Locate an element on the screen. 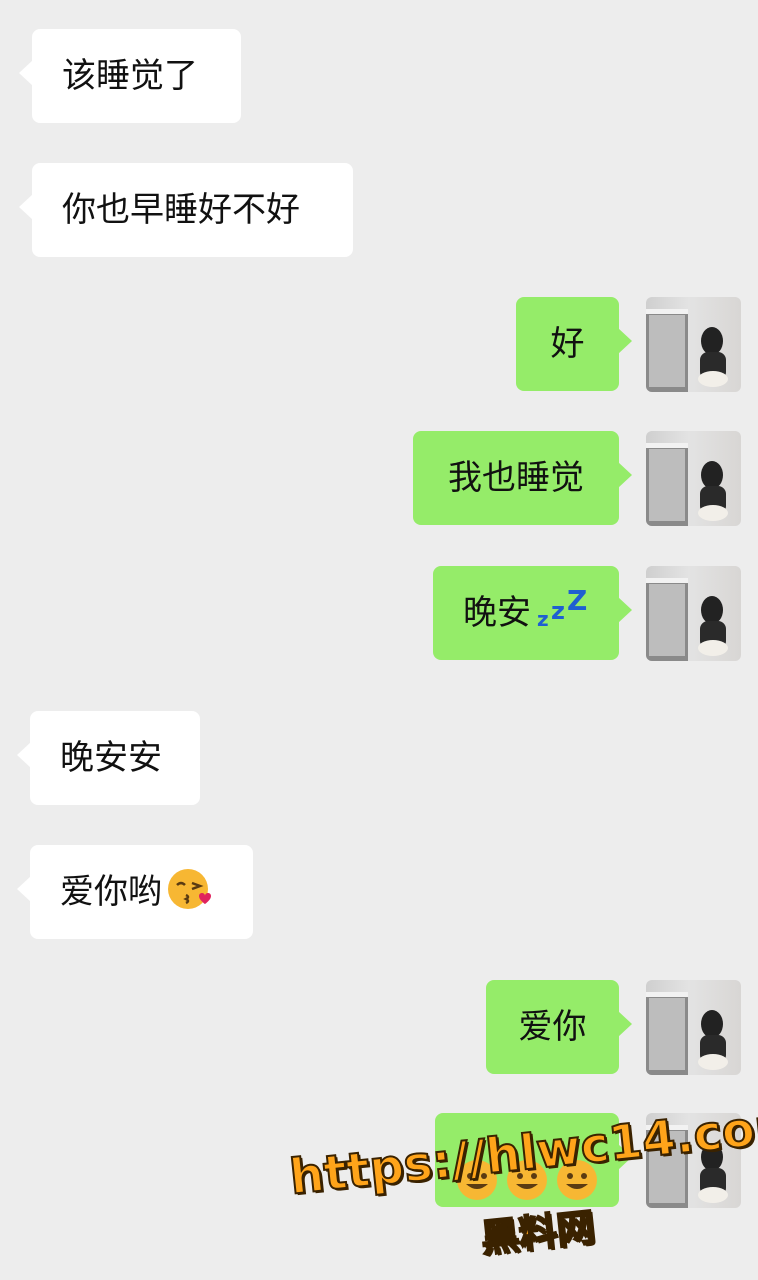 This screenshot has height=1280, width=758. incoming-message-bubble: 晚安安 is located at coordinates (108, 758).